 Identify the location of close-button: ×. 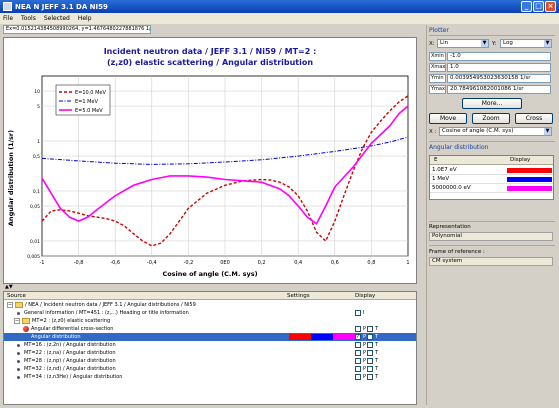
(550, 6).